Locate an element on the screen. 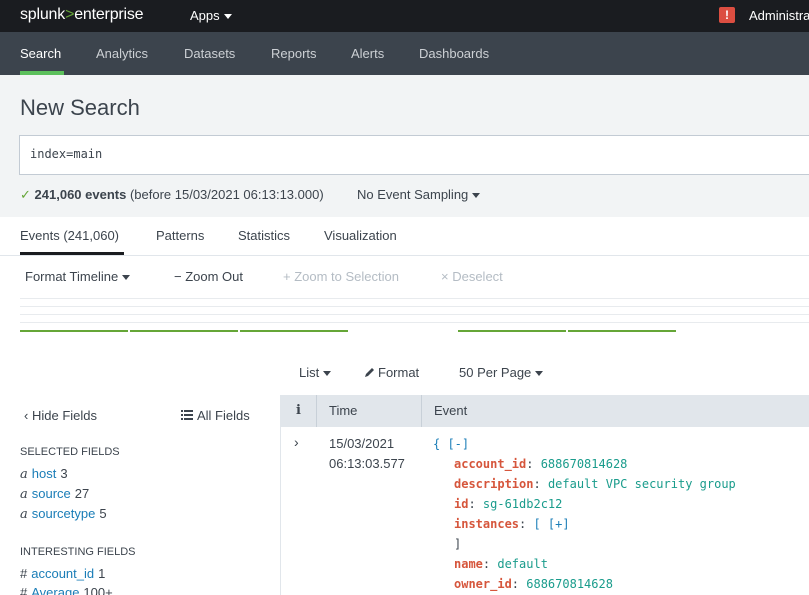 This screenshot has height=595, width=809. logo-gt: > is located at coordinates (70, 14).